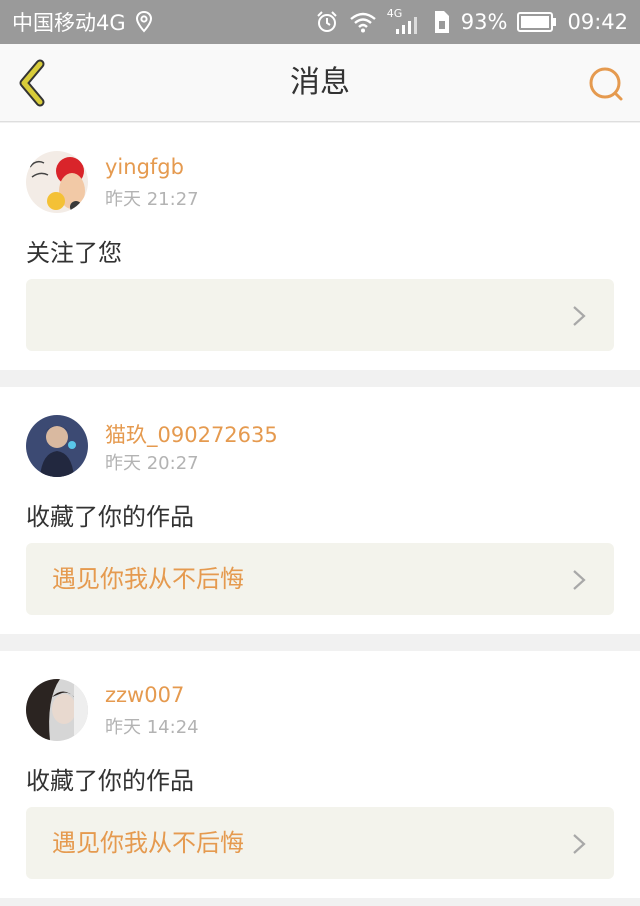  I want to click on message-time: 昨天 21:27, so click(152, 199).